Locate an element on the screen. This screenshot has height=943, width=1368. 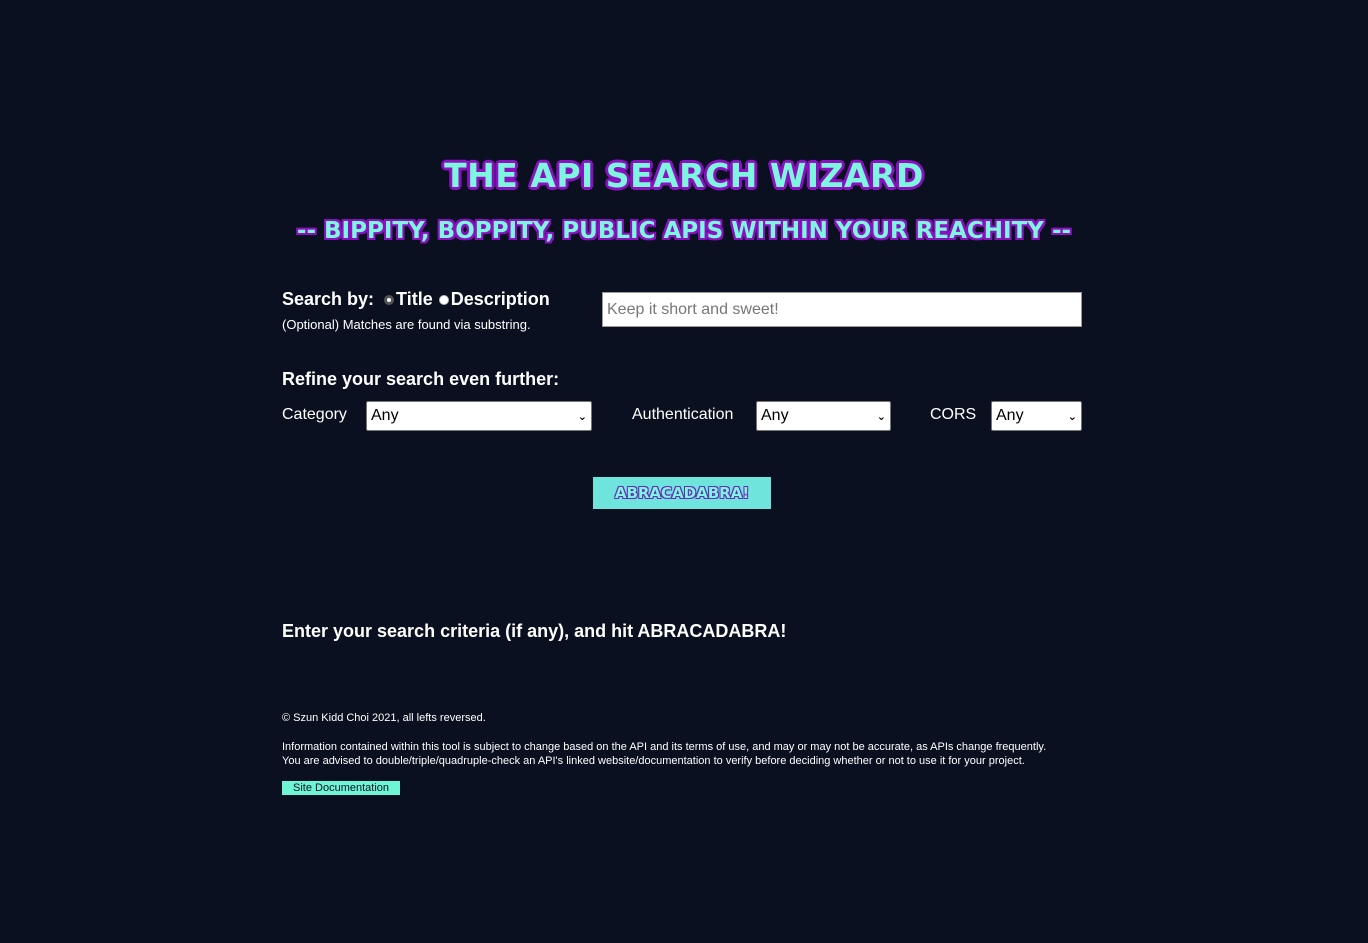
cors-label: CORS is located at coordinates (953, 414).